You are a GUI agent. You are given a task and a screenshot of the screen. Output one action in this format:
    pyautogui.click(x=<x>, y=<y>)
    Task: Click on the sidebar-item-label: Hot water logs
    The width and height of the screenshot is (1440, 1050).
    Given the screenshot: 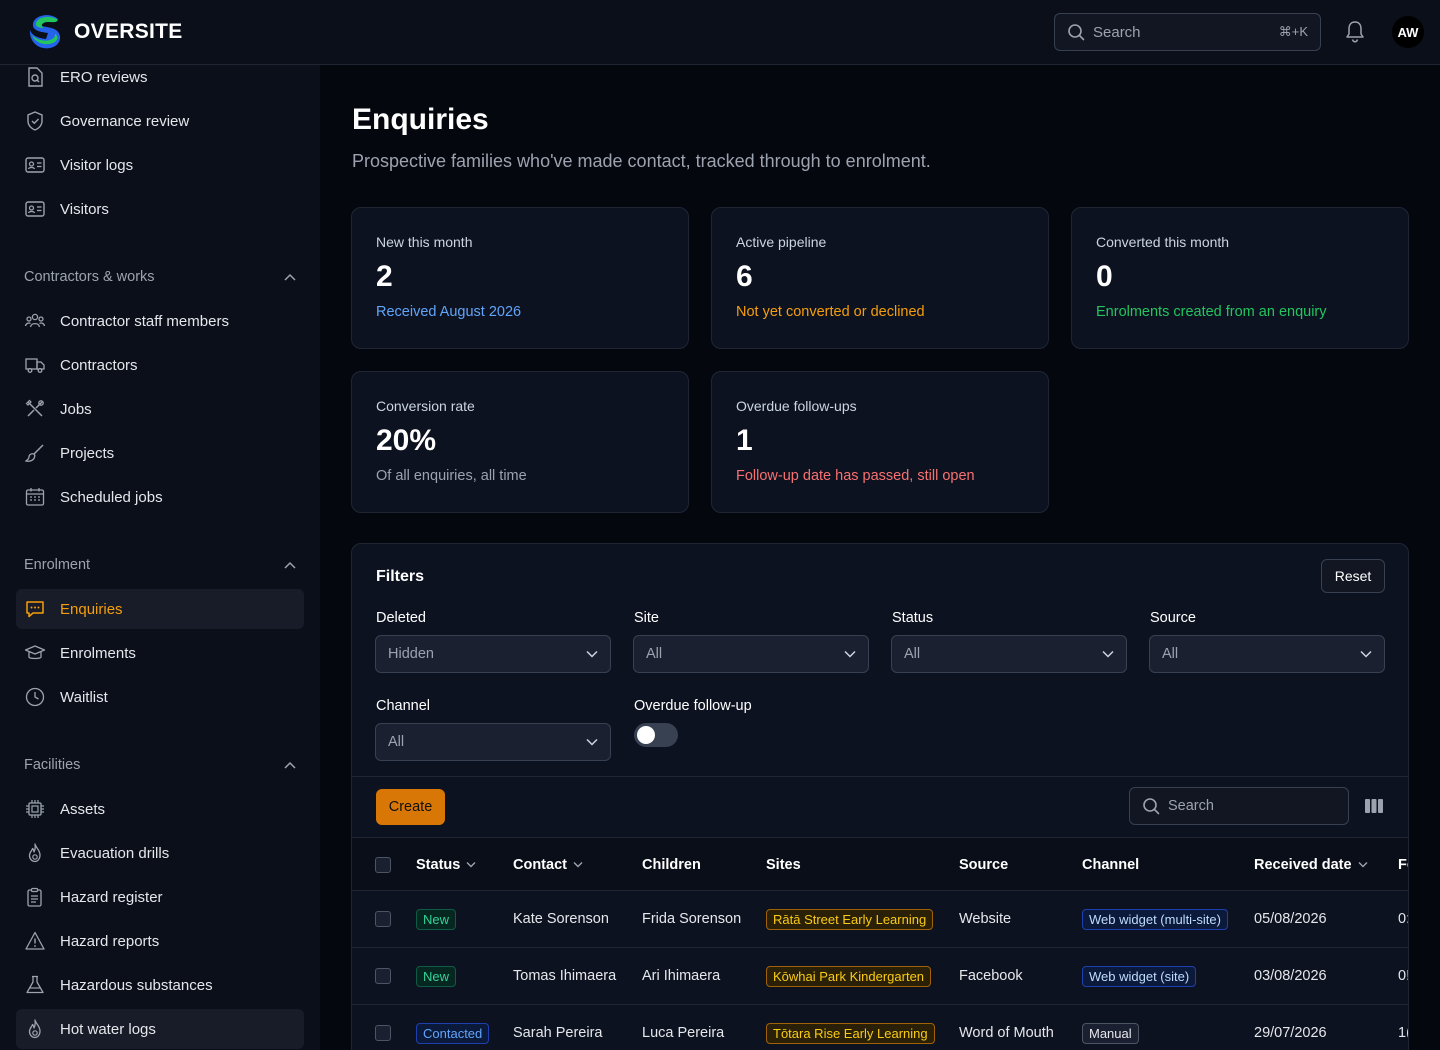 What is the action you would take?
    pyautogui.click(x=108, y=1029)
    